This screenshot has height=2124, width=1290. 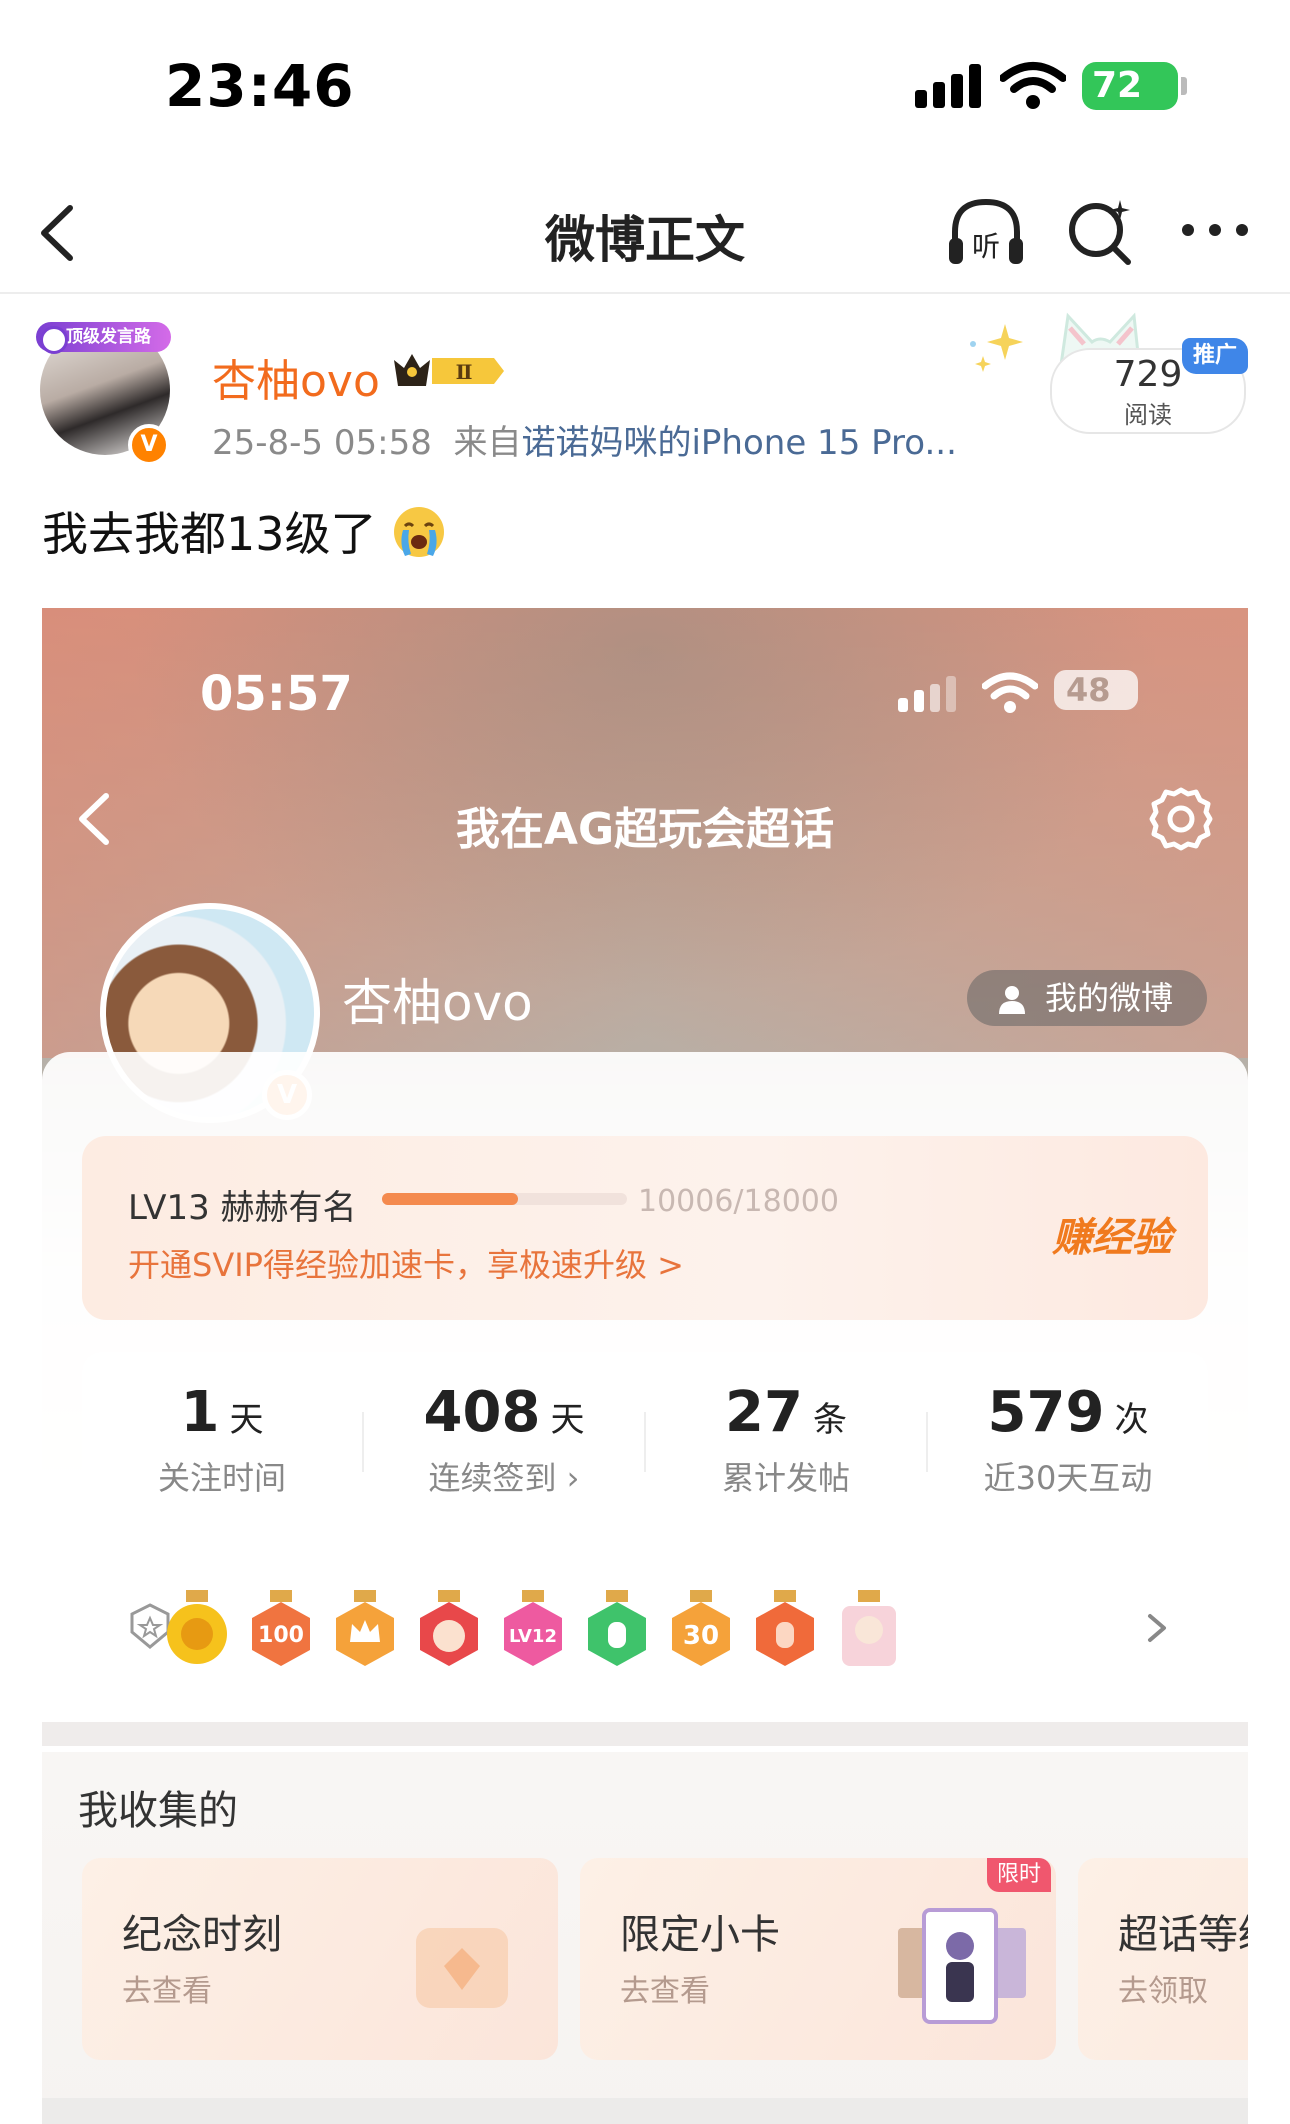 What do you see at coordinates (996, 348) in the screenshot?
I see `sparkle-icon` at bounding box center [996, 348].